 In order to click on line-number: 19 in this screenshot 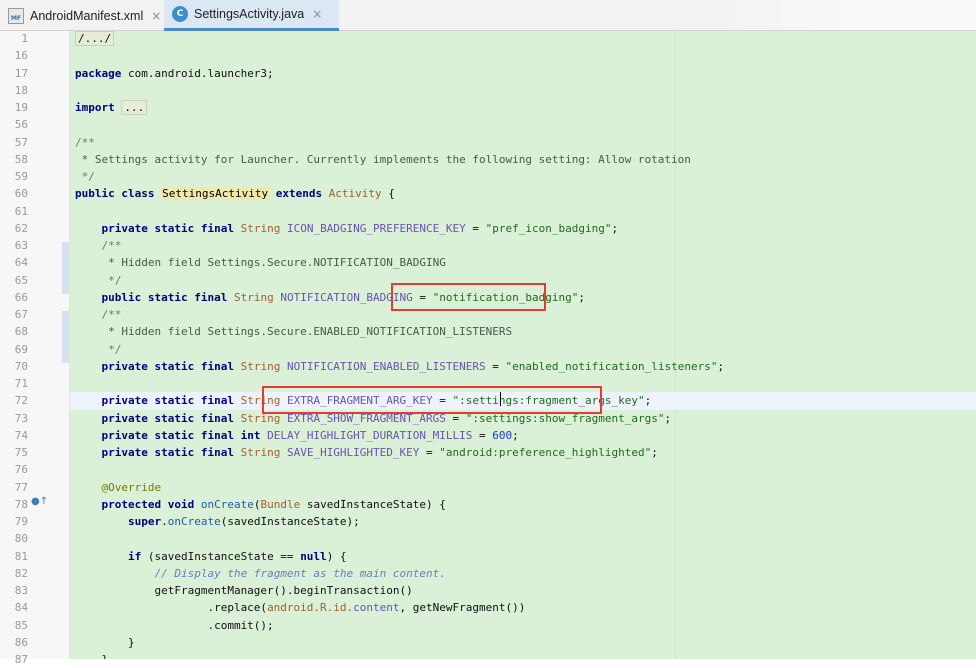, I will do `click(21, 107)`.